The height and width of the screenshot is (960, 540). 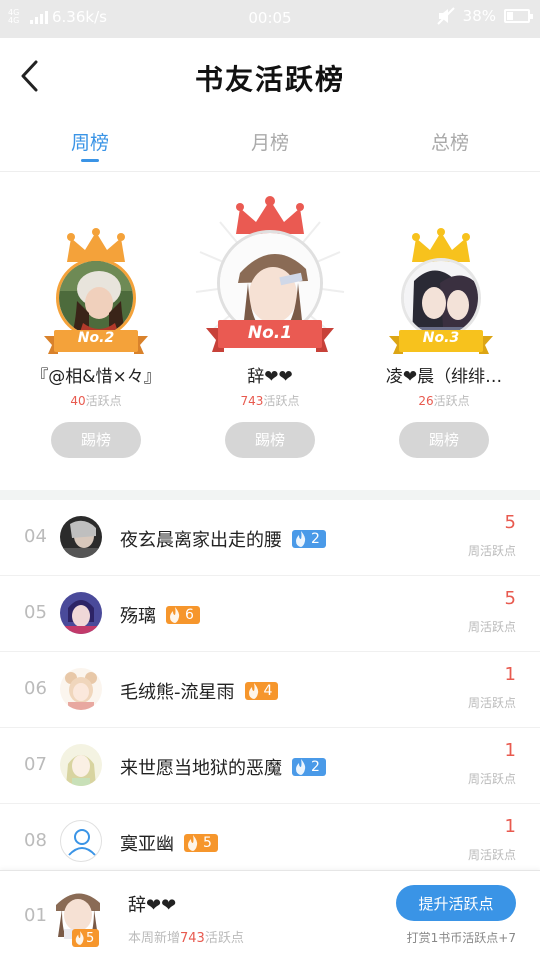 What do you see at coordinates (270, 842) in the screenshot?
I see `list-item: 08 寞亚幽 5 1 周活跃点` at bounding box center [270, 842].